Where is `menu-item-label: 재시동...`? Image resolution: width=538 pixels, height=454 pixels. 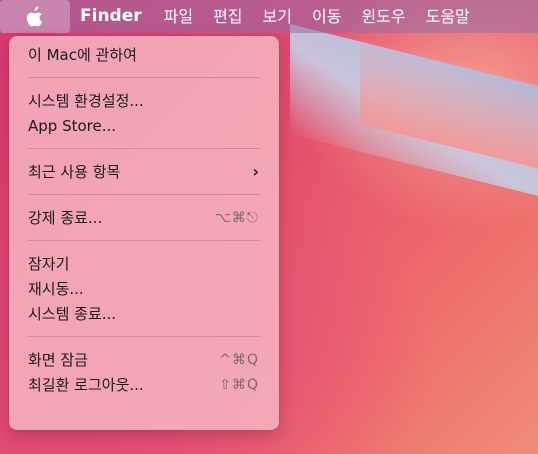 menu-item-label: 재시동... is located at coordinates (56, 289).